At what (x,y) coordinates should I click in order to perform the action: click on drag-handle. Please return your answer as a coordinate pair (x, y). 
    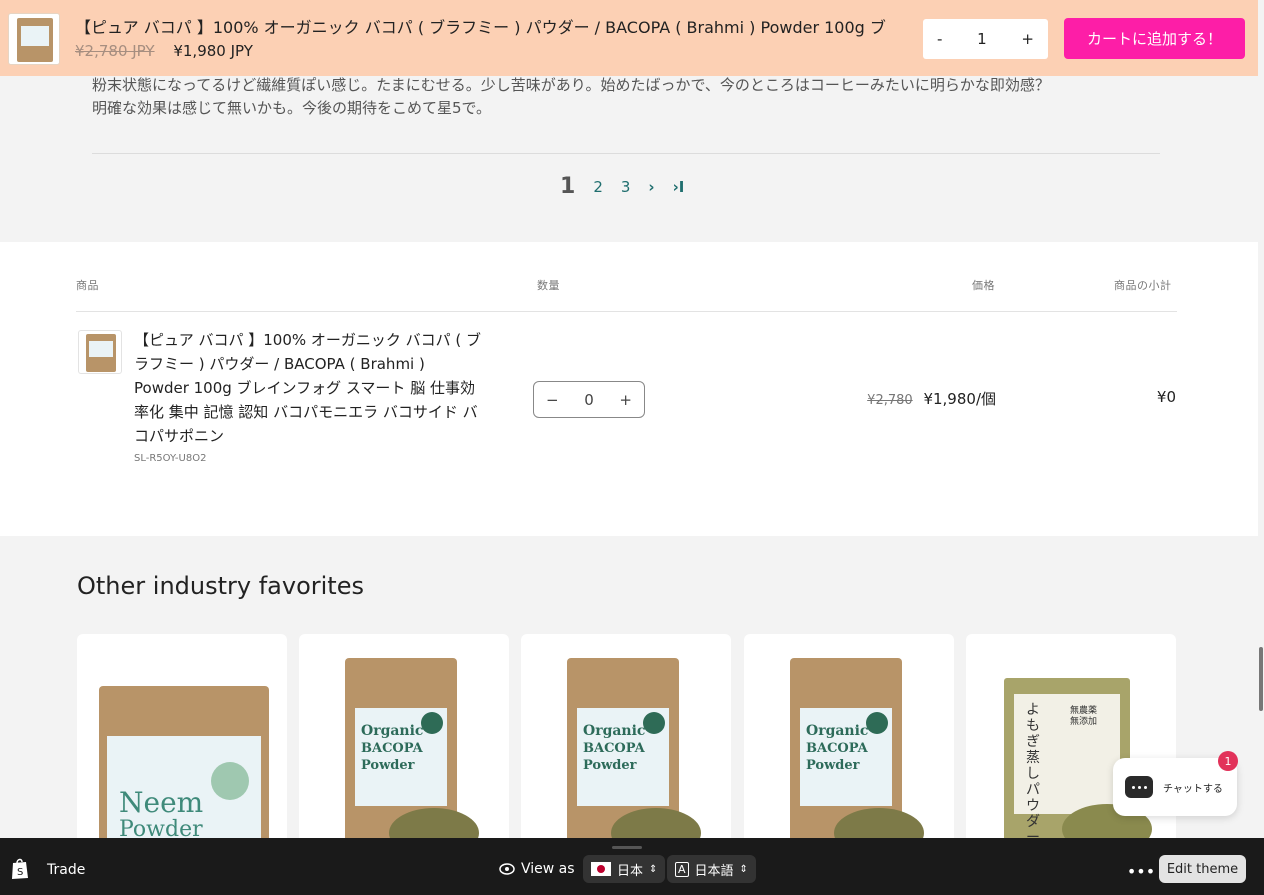
    Looking at the image, I should click on (627, 847).